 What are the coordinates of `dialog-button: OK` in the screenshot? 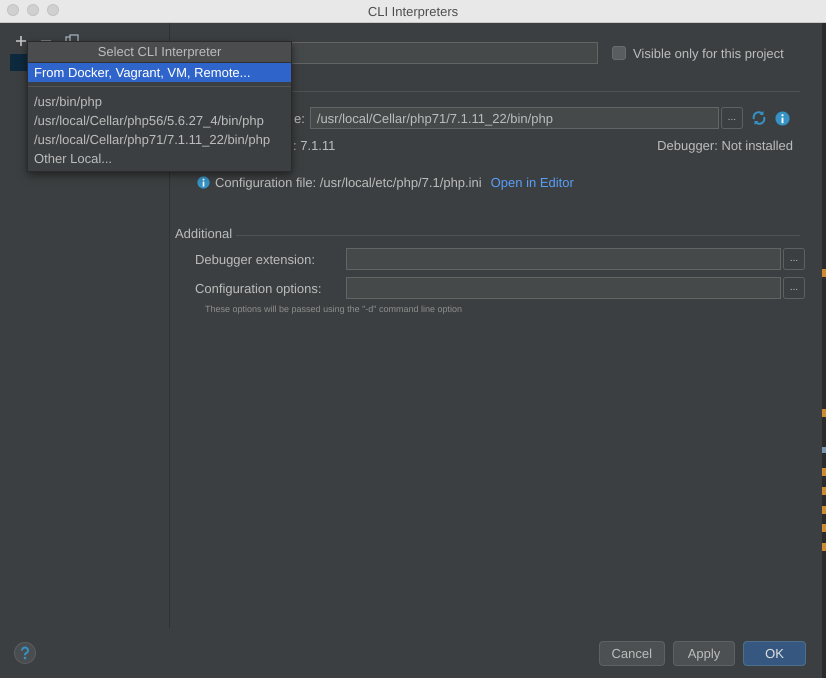 It's located at (774, 653).